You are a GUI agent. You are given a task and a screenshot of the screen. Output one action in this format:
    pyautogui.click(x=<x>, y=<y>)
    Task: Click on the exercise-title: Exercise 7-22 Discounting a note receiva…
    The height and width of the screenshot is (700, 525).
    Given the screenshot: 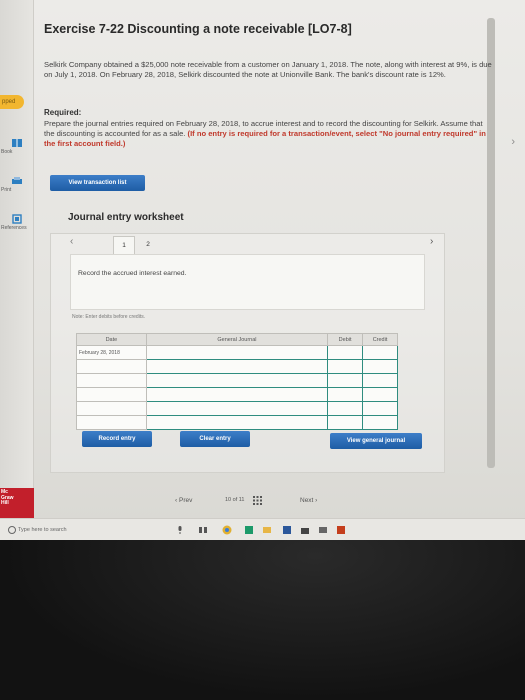 What is the action you would take?
    pyautogui.click(x=198, y=29)
    